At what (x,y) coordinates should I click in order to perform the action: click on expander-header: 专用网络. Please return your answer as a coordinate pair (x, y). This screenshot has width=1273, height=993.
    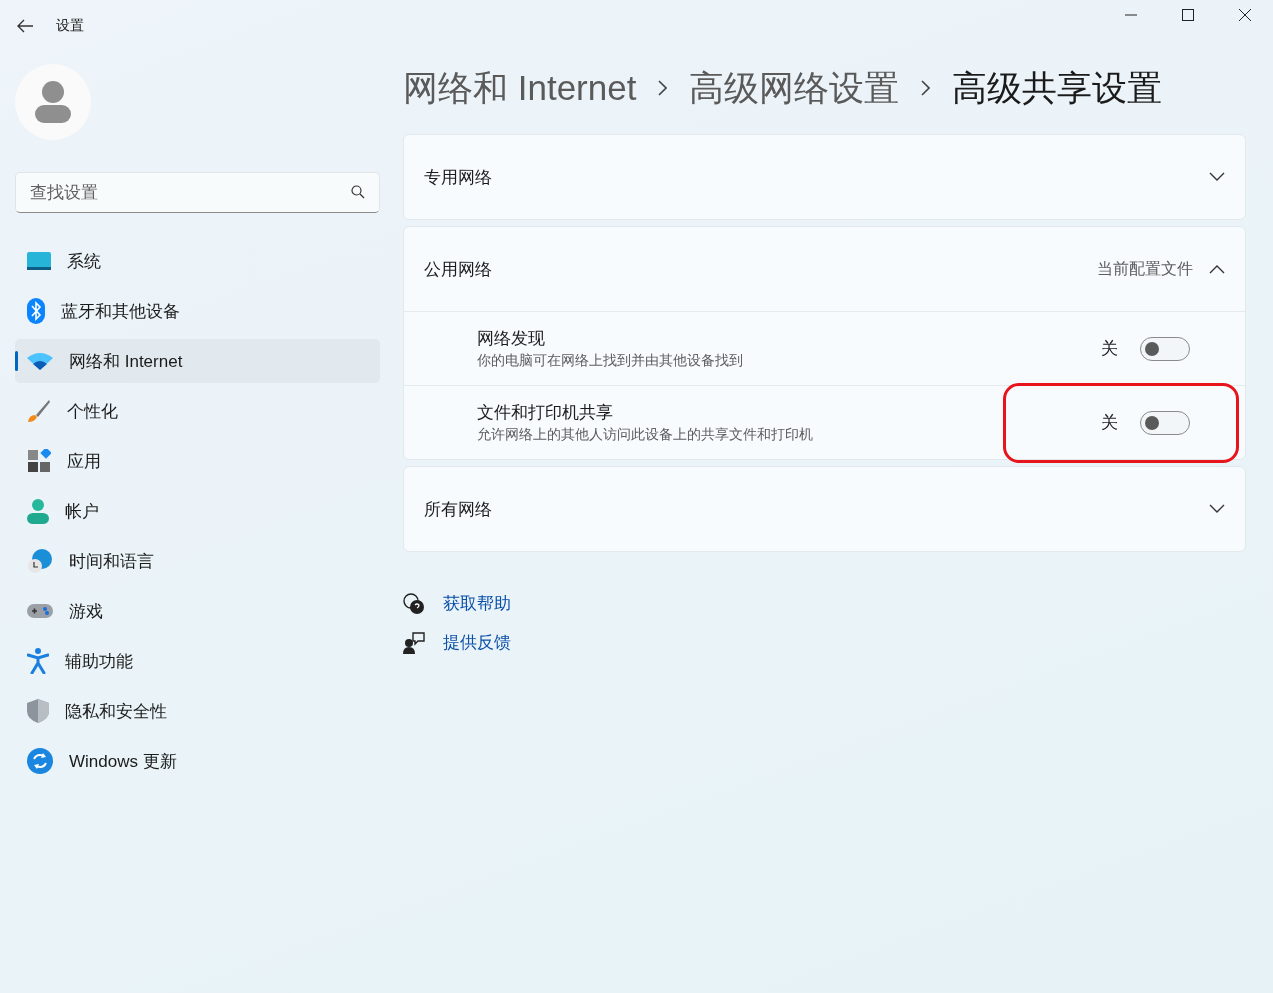
    Looking at the image, I should click on (824, 177).